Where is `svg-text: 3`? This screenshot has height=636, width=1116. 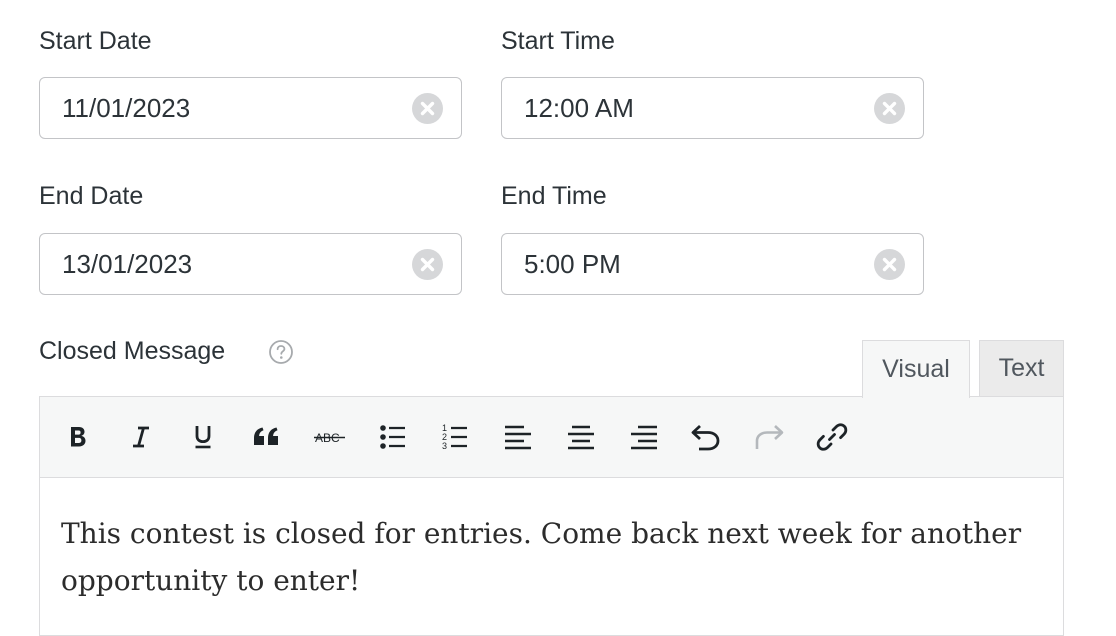 svg-text: 3 is located at coordinates (444, 446).